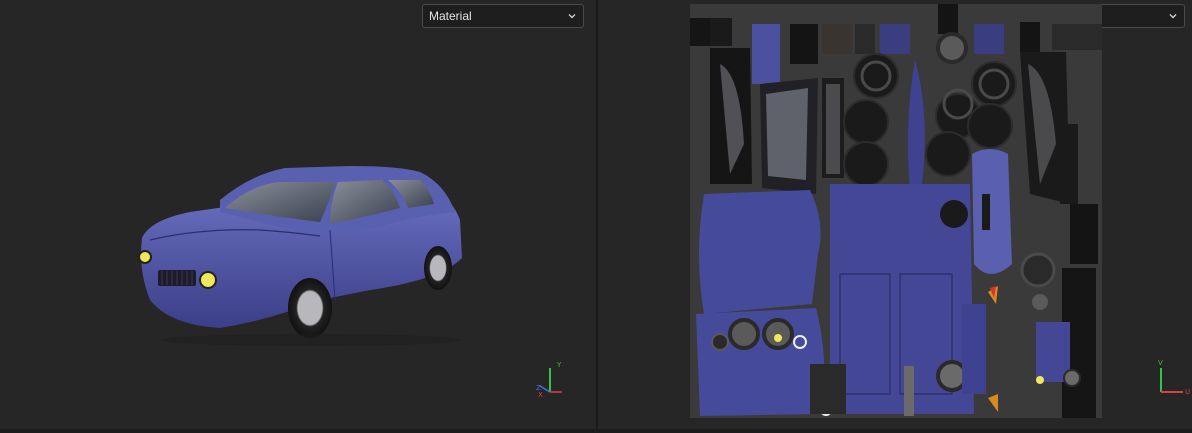 Image resolution: width=1192 pixels, height=433 pixels. Describe the element at coordinates (1187, 392) in the screenshot. I see `axis-u-label: U` at that location.